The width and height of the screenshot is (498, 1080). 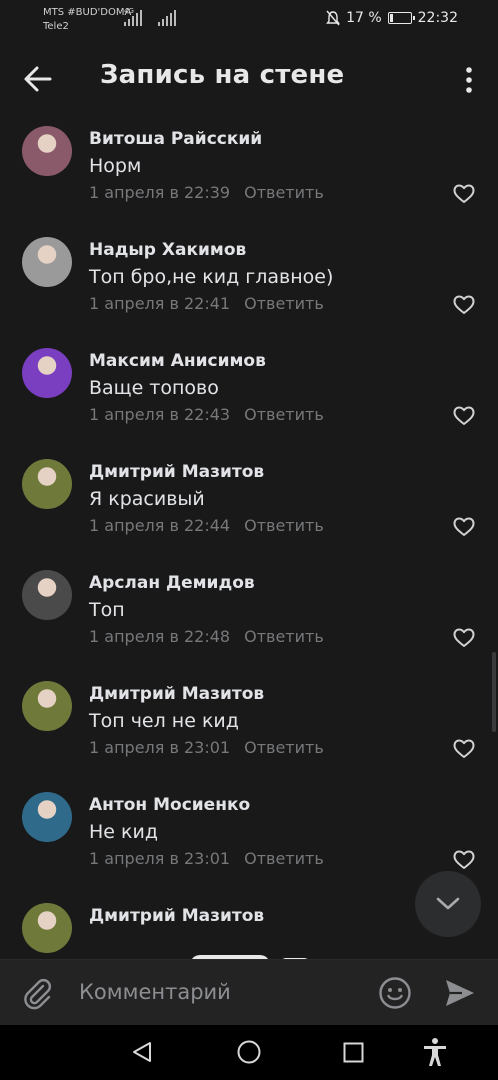 What do you see at coordinates (160, 303) in the screenshot?
I see `comment-time: 1 апреля в 22:41` at bounding box center [160, 303].